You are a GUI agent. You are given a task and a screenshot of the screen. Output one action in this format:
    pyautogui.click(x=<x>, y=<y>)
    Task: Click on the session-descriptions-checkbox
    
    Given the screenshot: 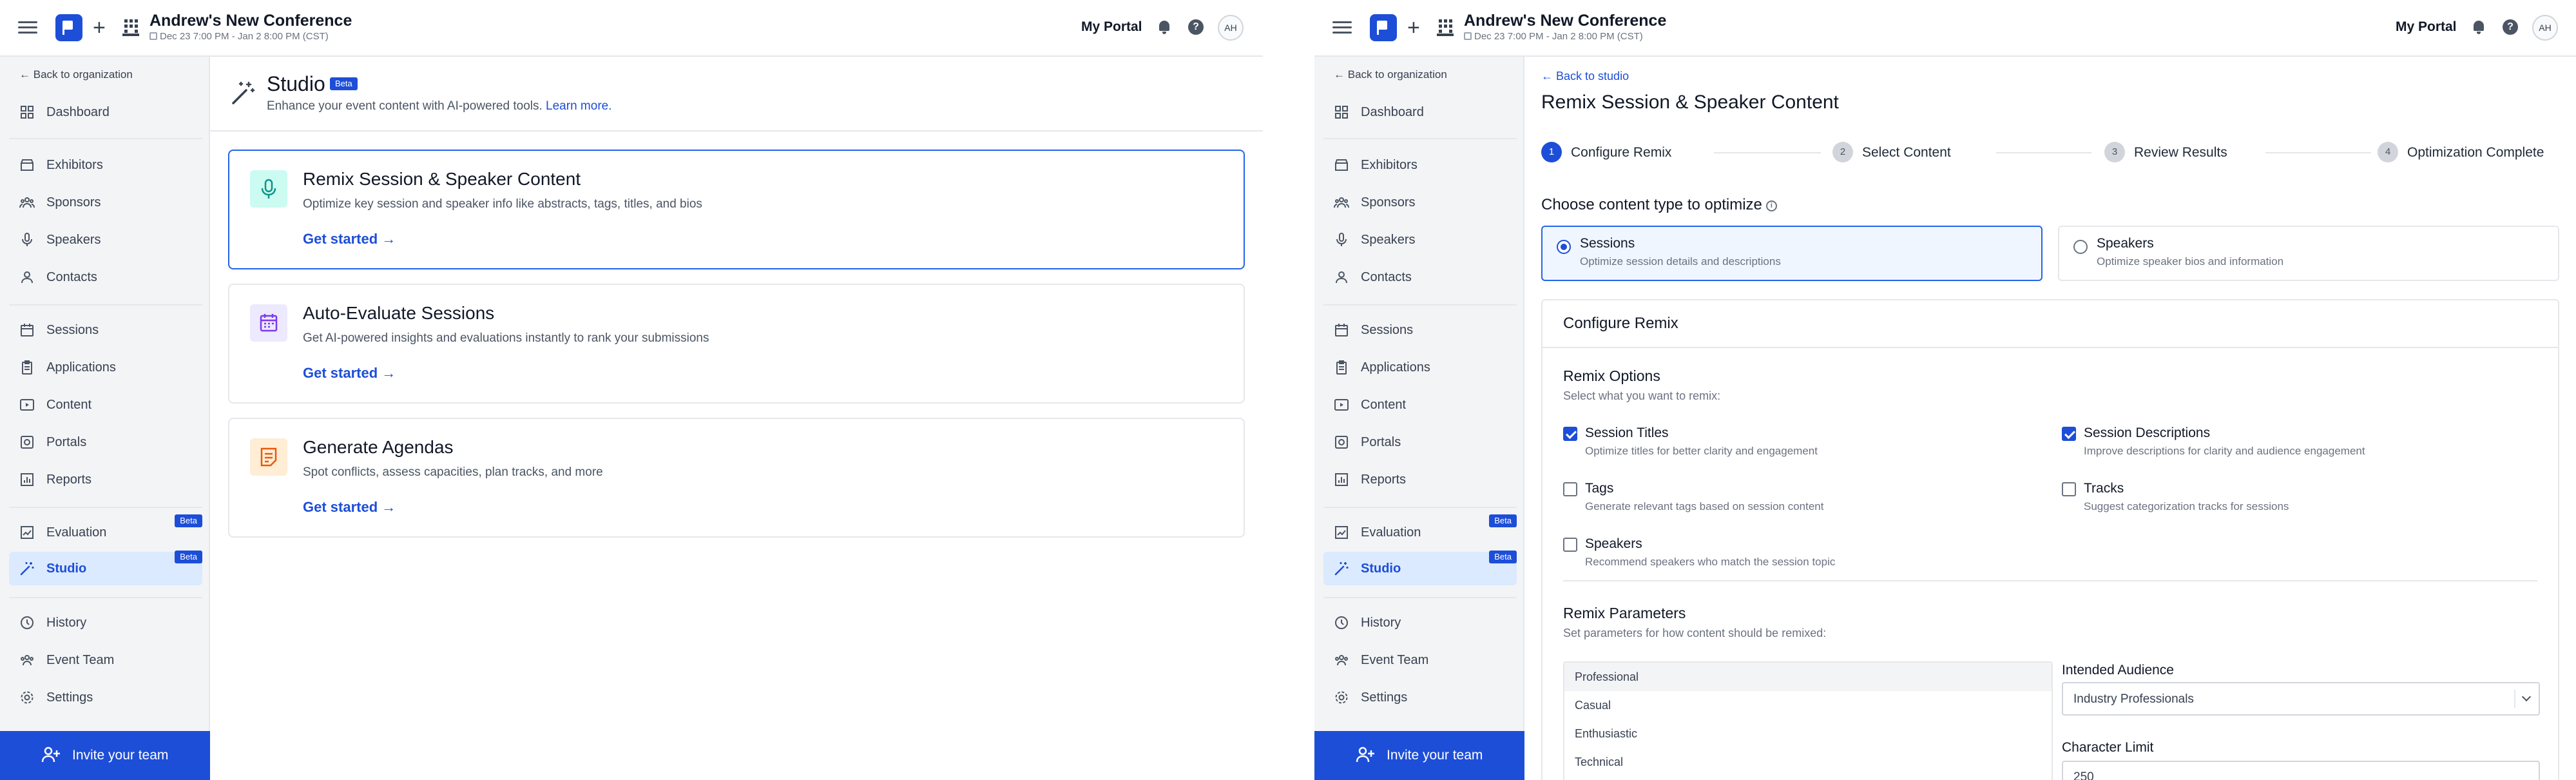 What is the action you would take?
    pyautogui.click(x=2069, y=434)
    